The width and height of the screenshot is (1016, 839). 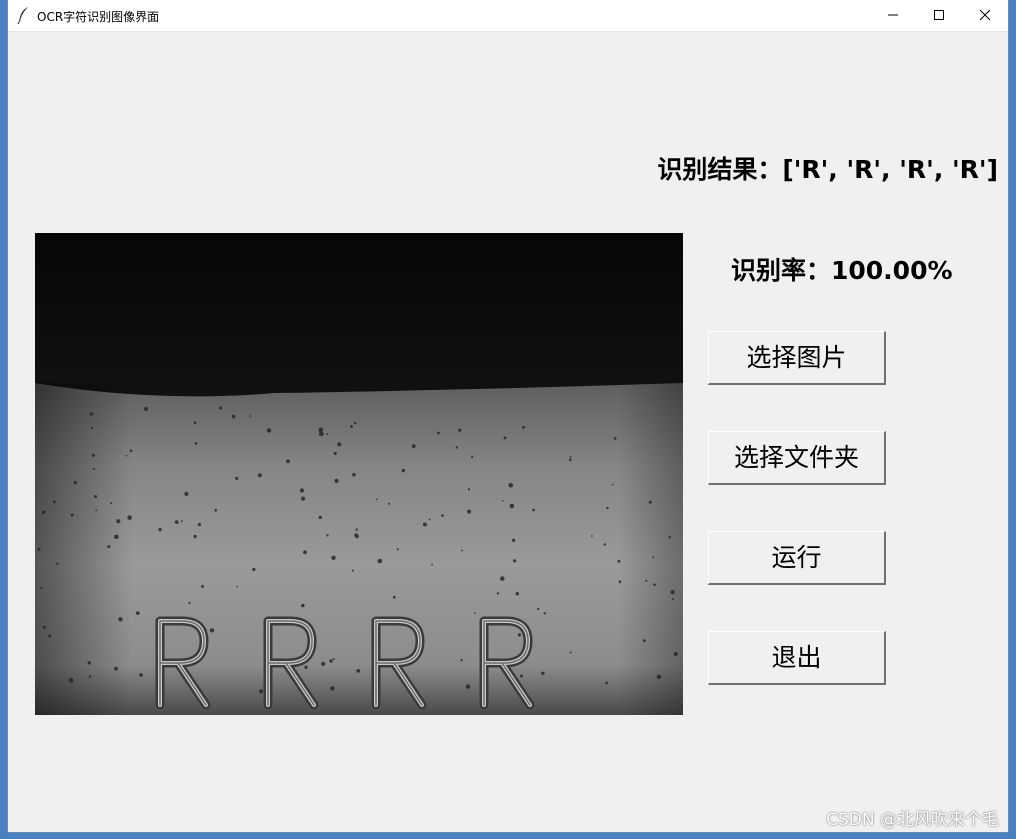 I want to click on exit-button: 退出, so click(x=797, y=658).